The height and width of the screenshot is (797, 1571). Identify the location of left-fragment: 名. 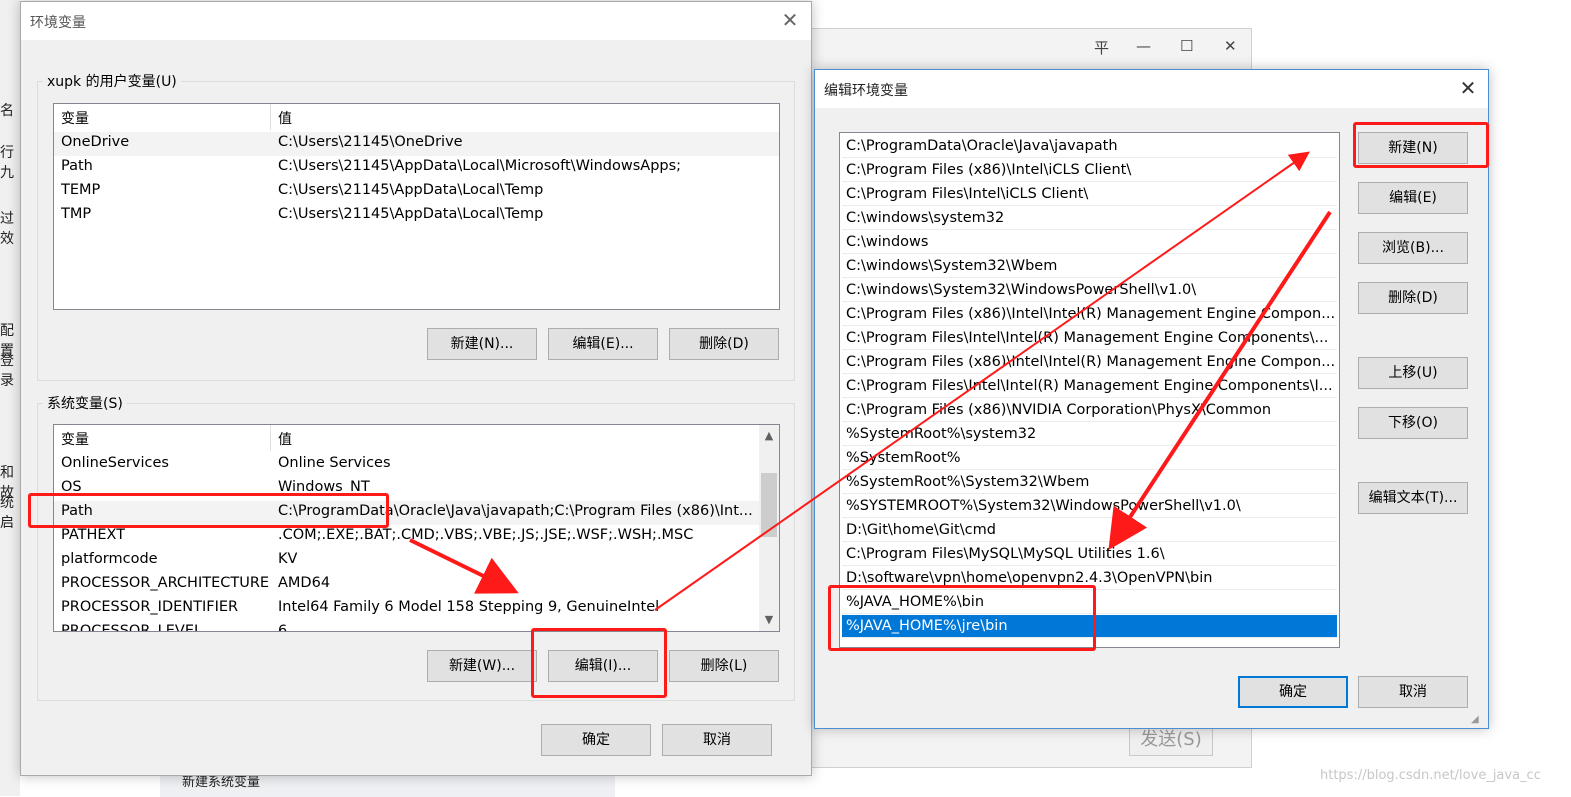
(7, 111).